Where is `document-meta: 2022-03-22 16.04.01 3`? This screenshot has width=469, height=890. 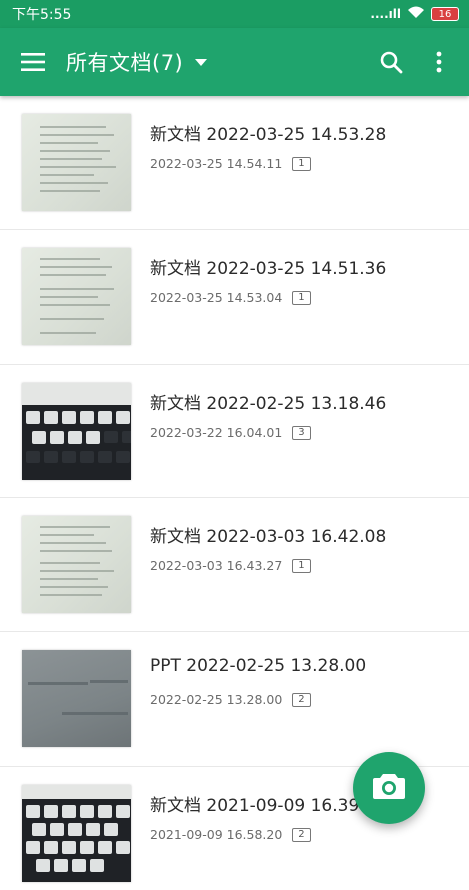 document-meta: 2022-03-22 16.04.01 3 is located at coordinates (230, 432).